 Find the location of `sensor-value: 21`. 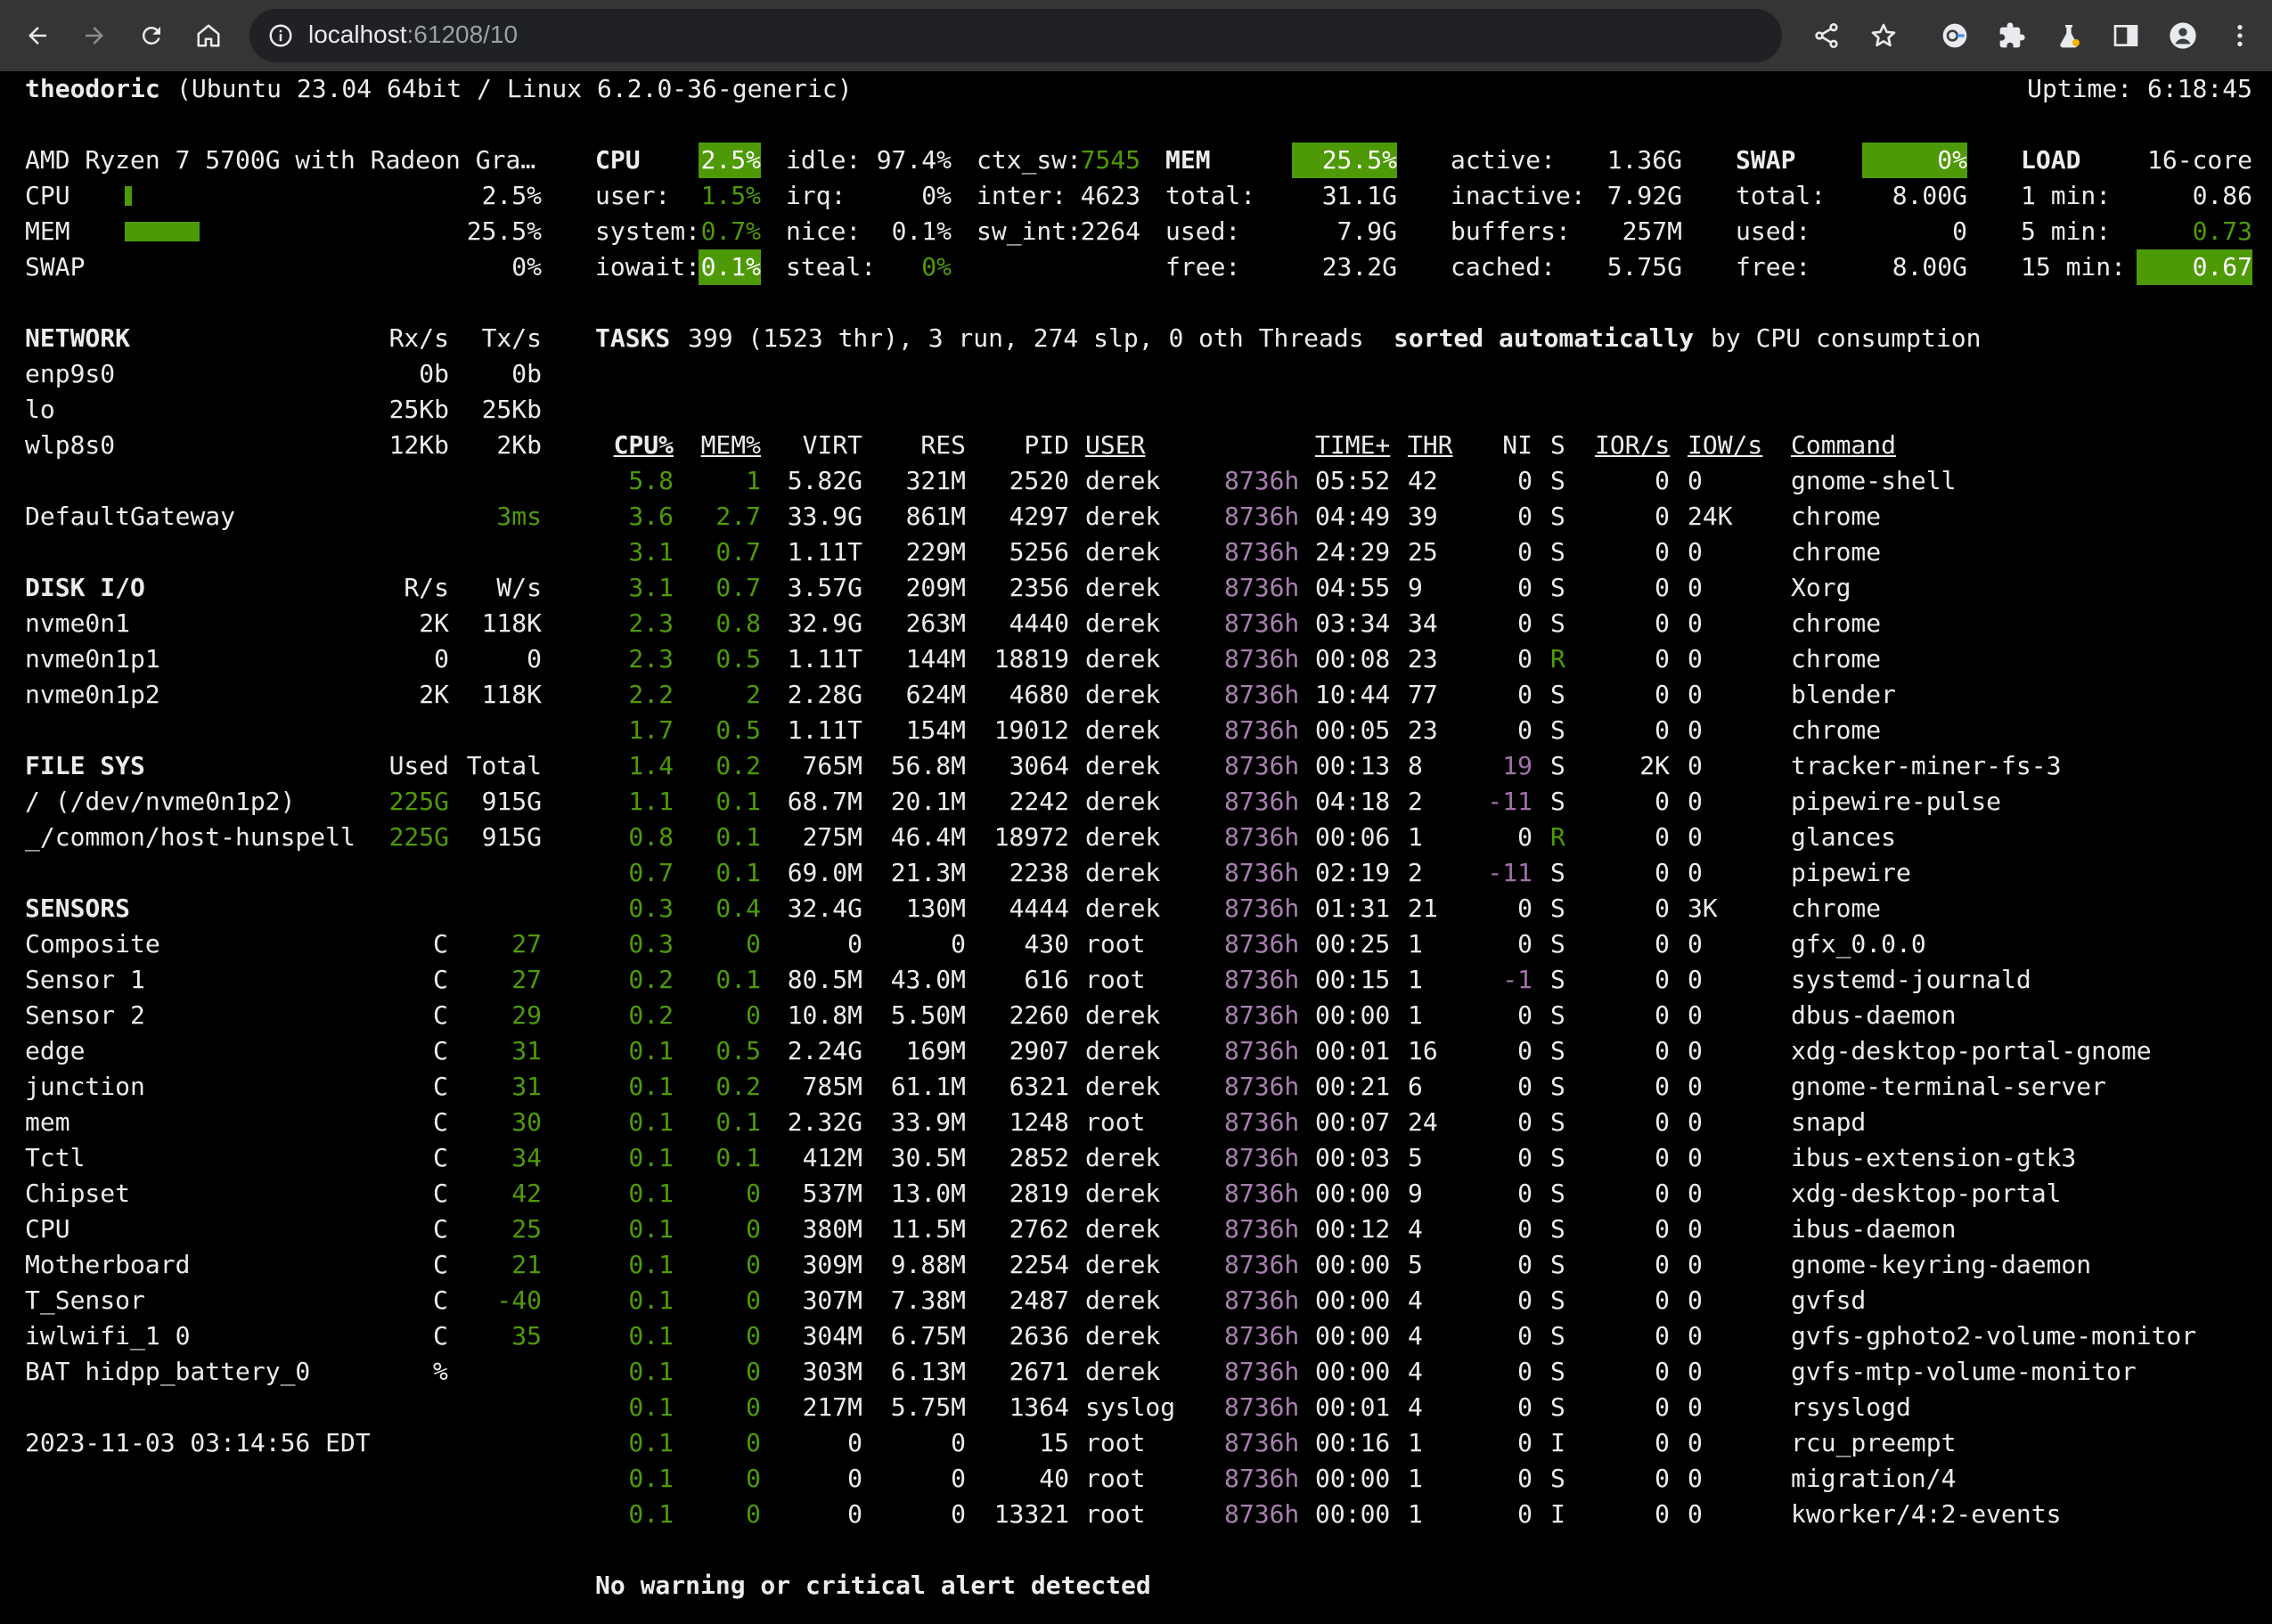

sensor-value: 21 is located at coordinates (526, 1264).